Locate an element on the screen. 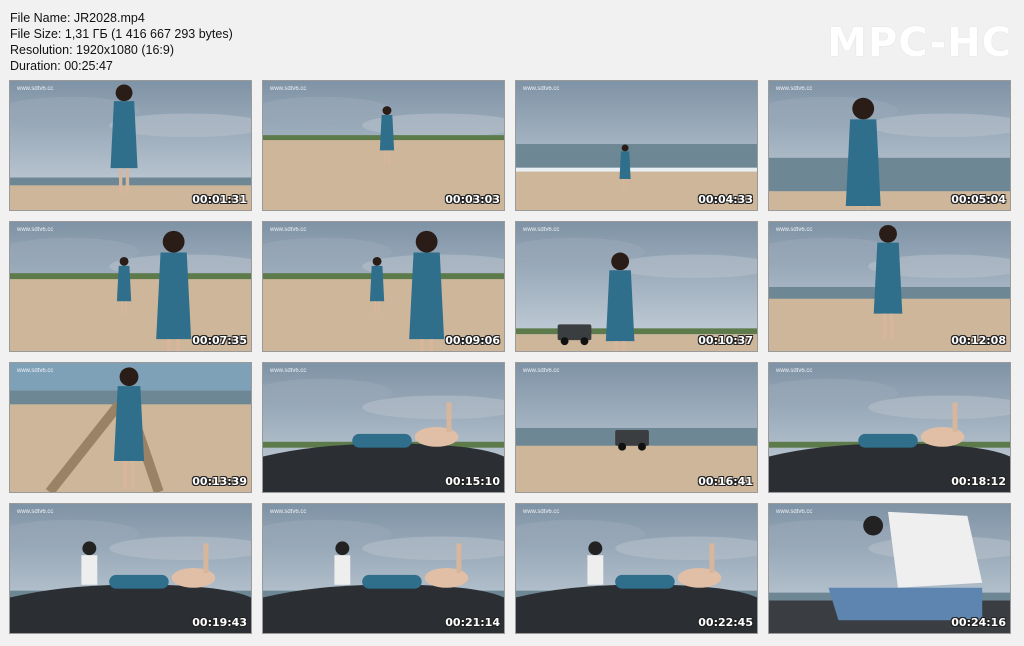 The height and width of the screenshot is (646, 1024). thumbnail-timestamp: 00:16:41 is located at coordinates (725, 481).